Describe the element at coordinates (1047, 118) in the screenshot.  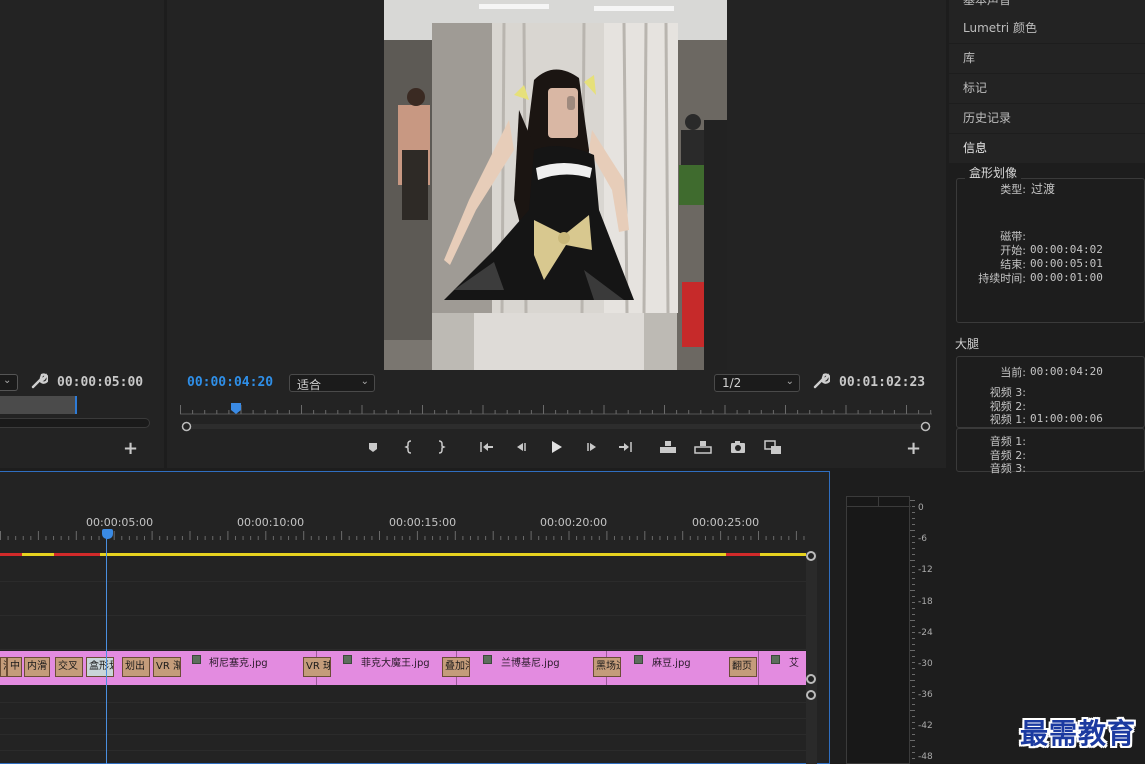
I see `panel-item-history: 历史记录` at that location.